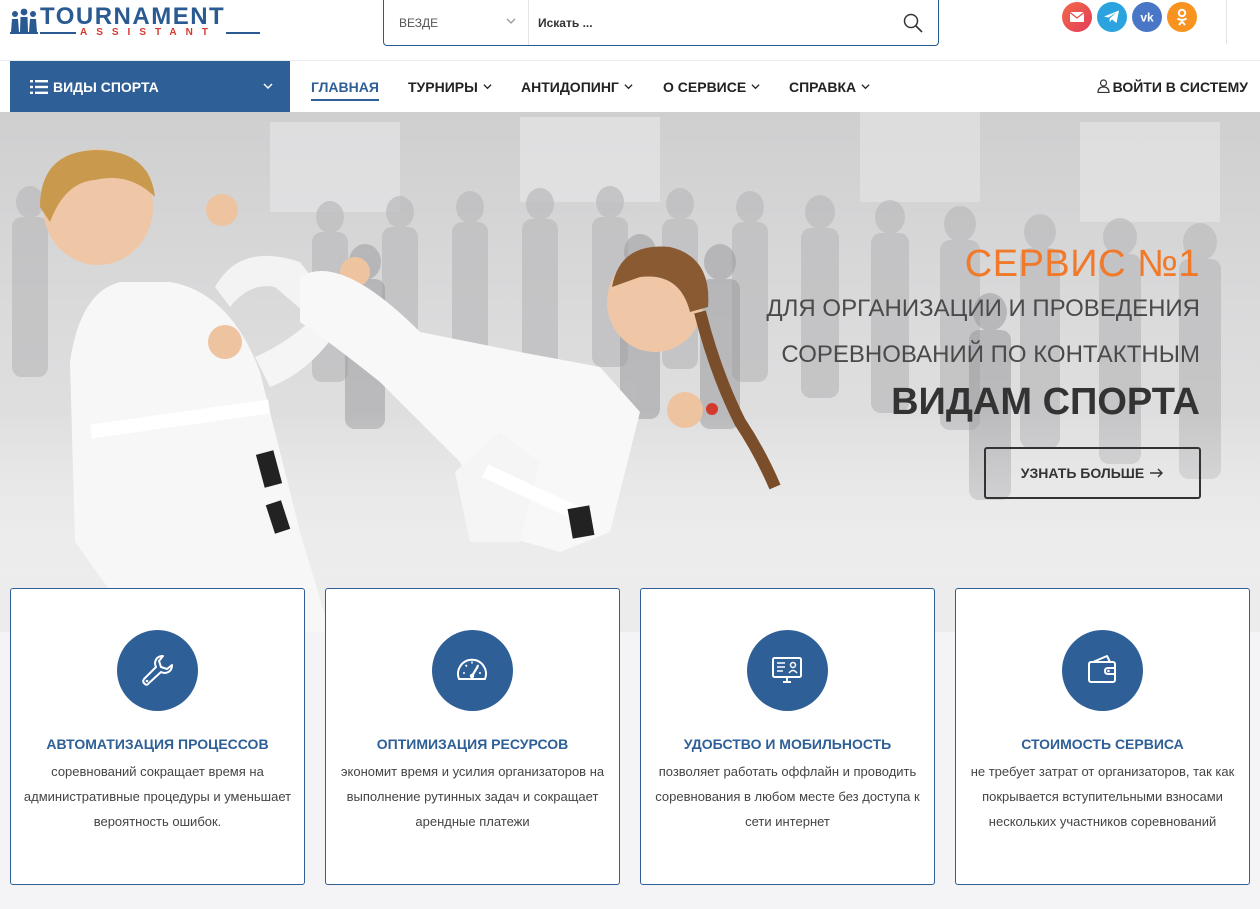 The width and height of the screenshot is (1260, 909). Describe the element at coordinates (705, 87) in the screenshot. I see `nav-item-label: О СЕРВИСЕ` at that location.